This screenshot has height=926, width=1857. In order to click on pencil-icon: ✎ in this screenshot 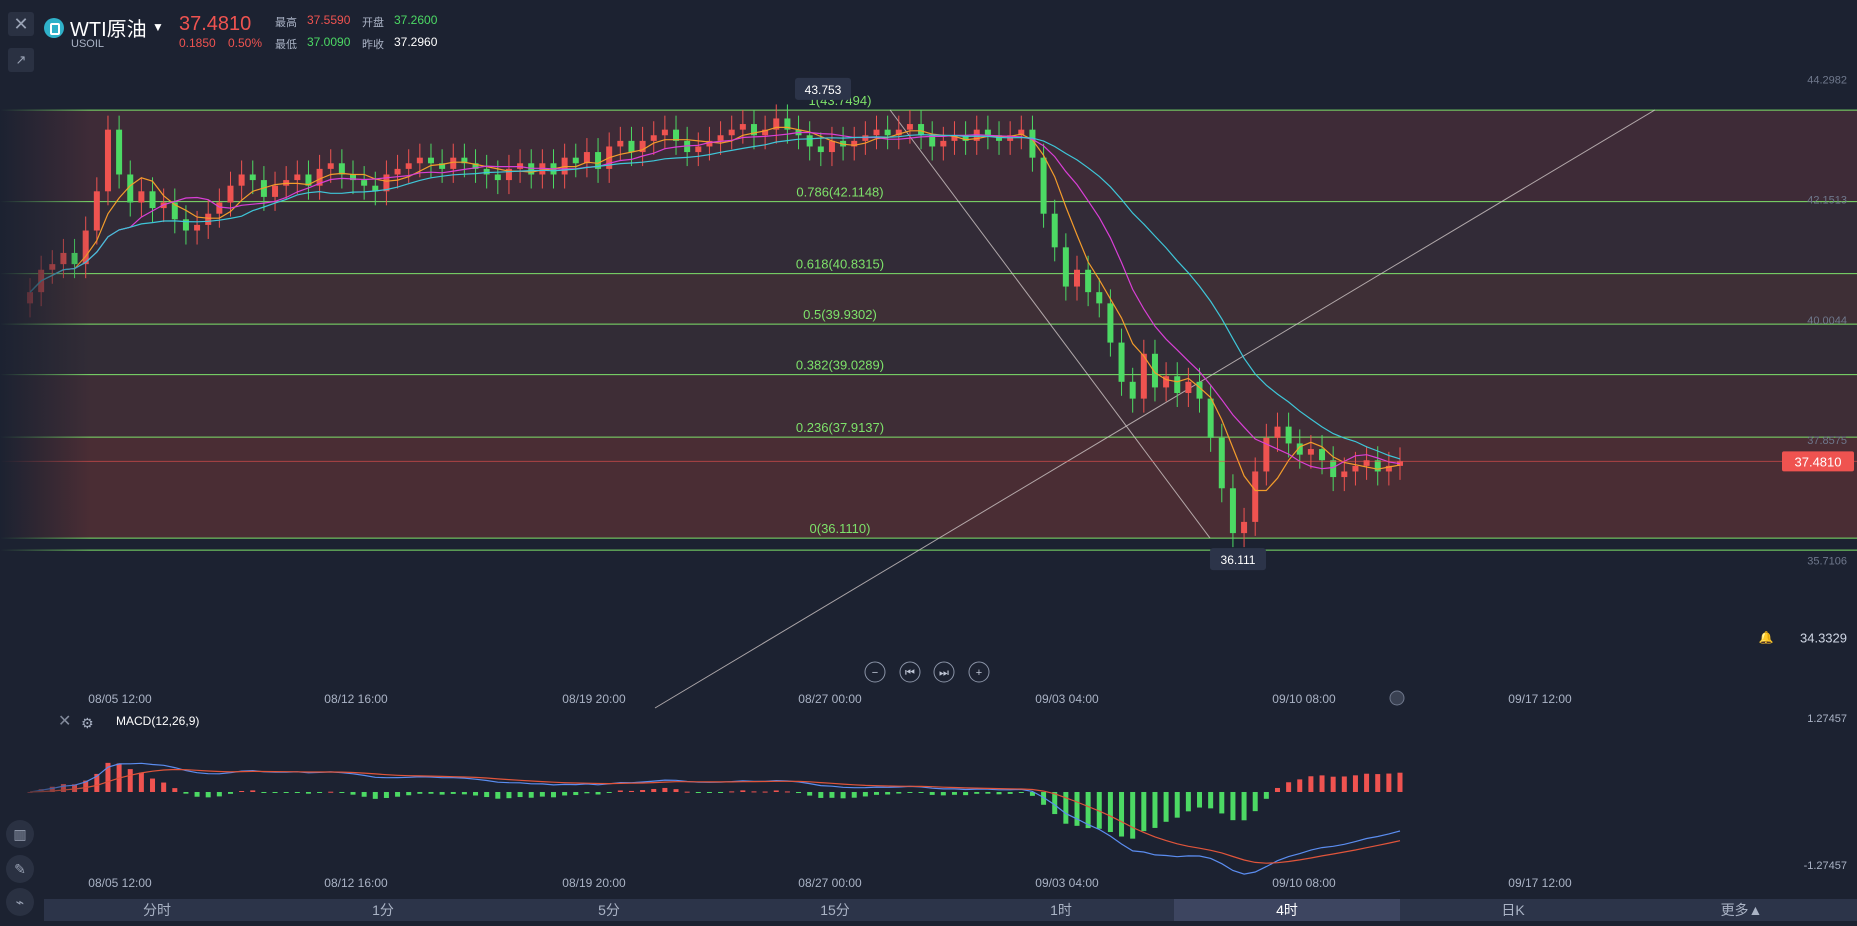, I will do `click(20, 869)`.